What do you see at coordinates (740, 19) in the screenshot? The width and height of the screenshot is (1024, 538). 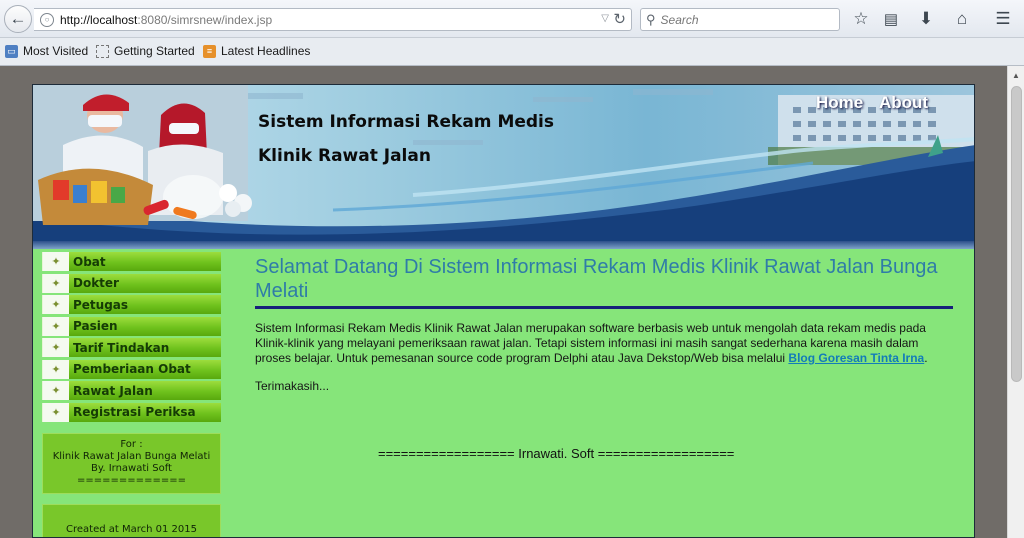 I see `search-box: ⚲ Search` at bounding box center [740, 19].